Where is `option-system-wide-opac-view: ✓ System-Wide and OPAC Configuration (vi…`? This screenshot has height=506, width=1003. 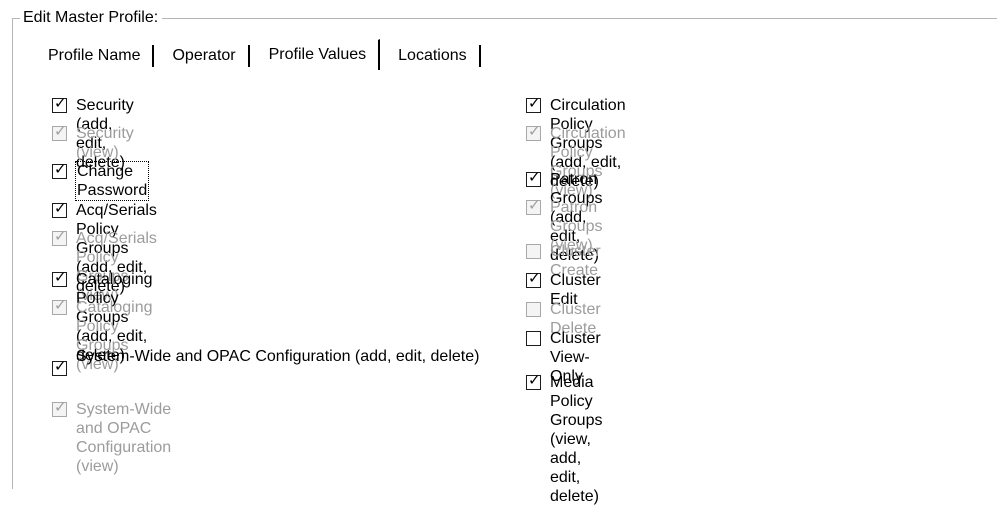 option-system-wide-opac-view: ✓ System-Wide and OPAC Configuration (vi… is located at coordinates (112, 437).